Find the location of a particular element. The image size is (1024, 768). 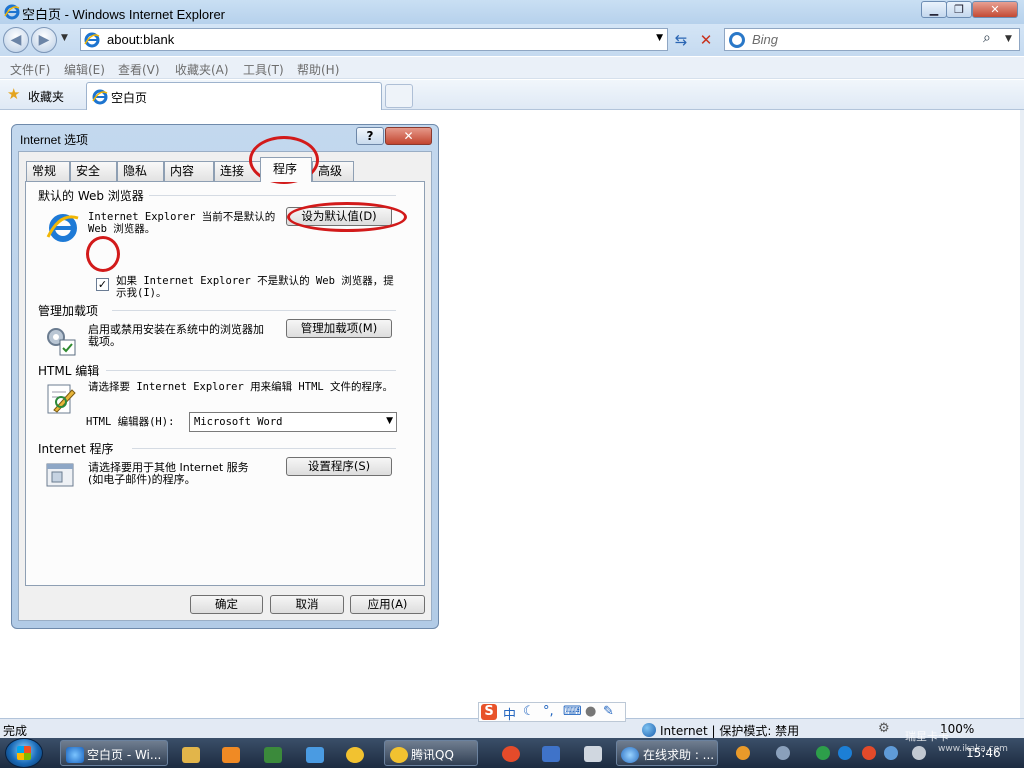

html-editor-icon is located at coordinates (61, 399).